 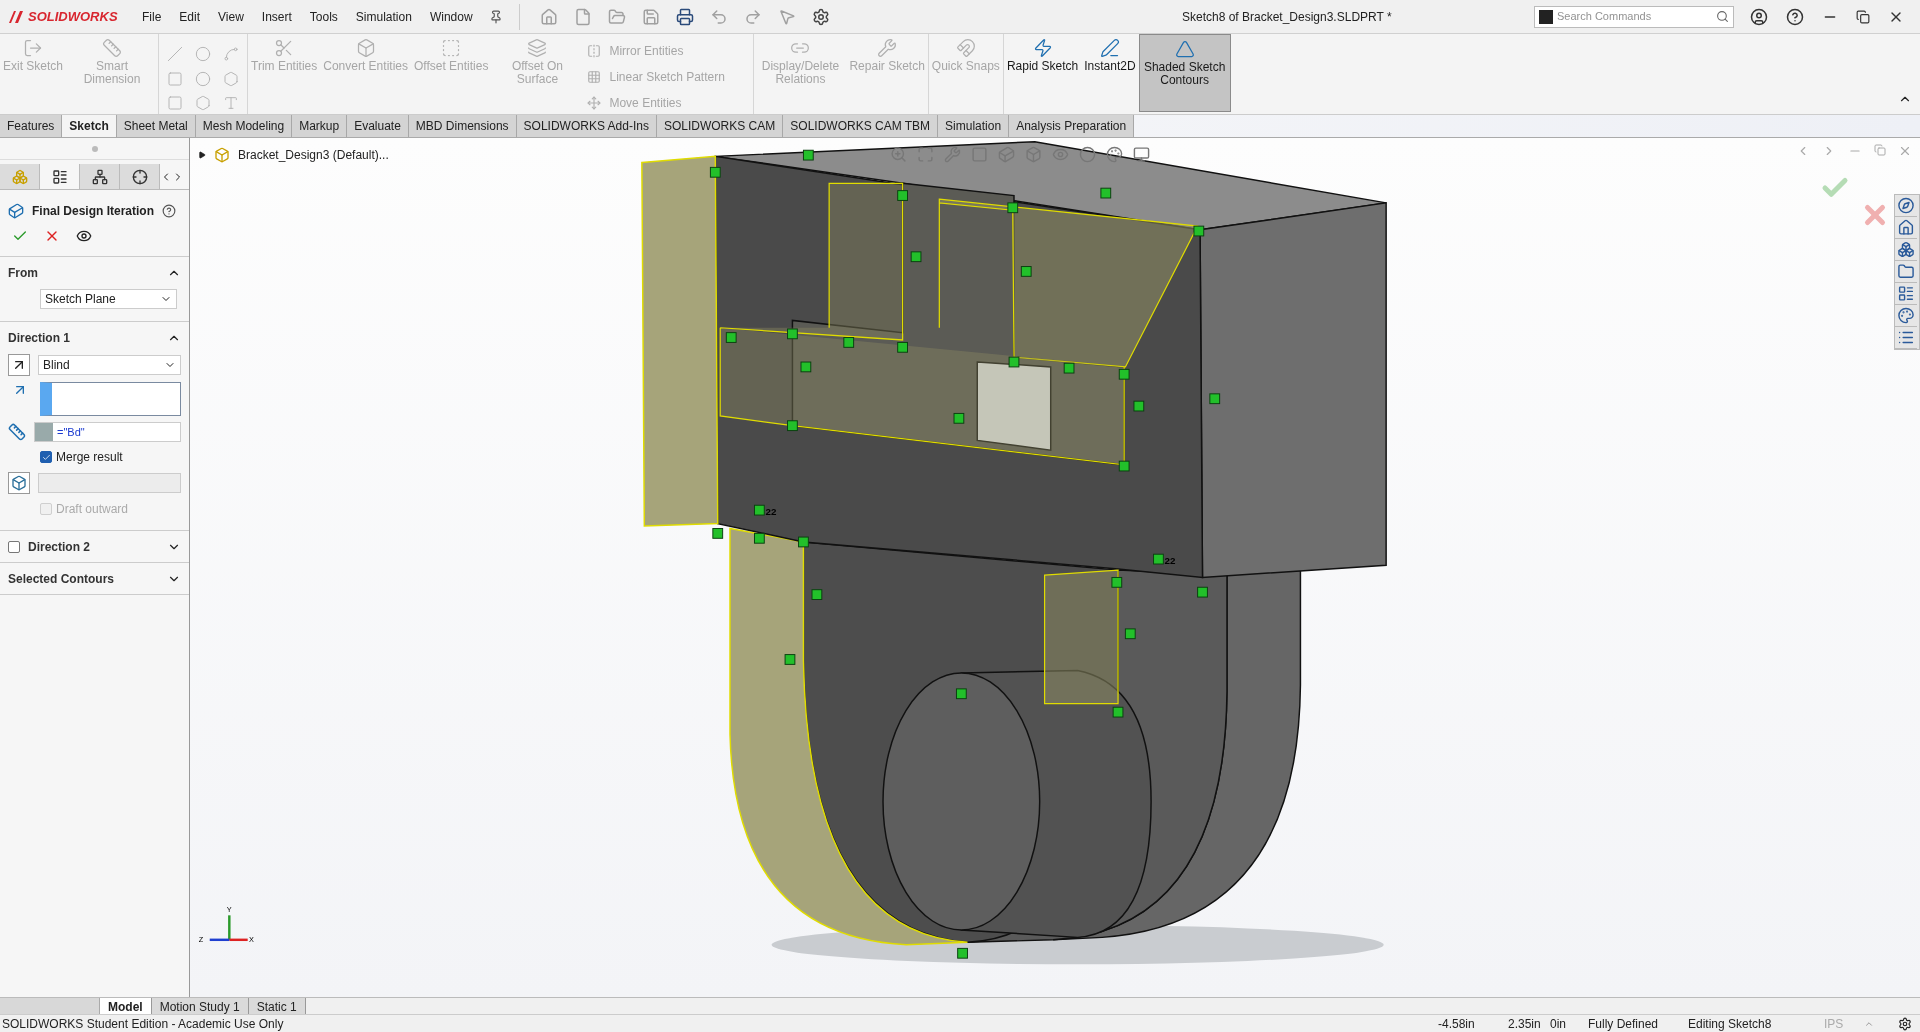 What do you see at coordinates (1546, 16) in the screenshot?
I see `terminal-icon` at bounding box center [1546, 16].